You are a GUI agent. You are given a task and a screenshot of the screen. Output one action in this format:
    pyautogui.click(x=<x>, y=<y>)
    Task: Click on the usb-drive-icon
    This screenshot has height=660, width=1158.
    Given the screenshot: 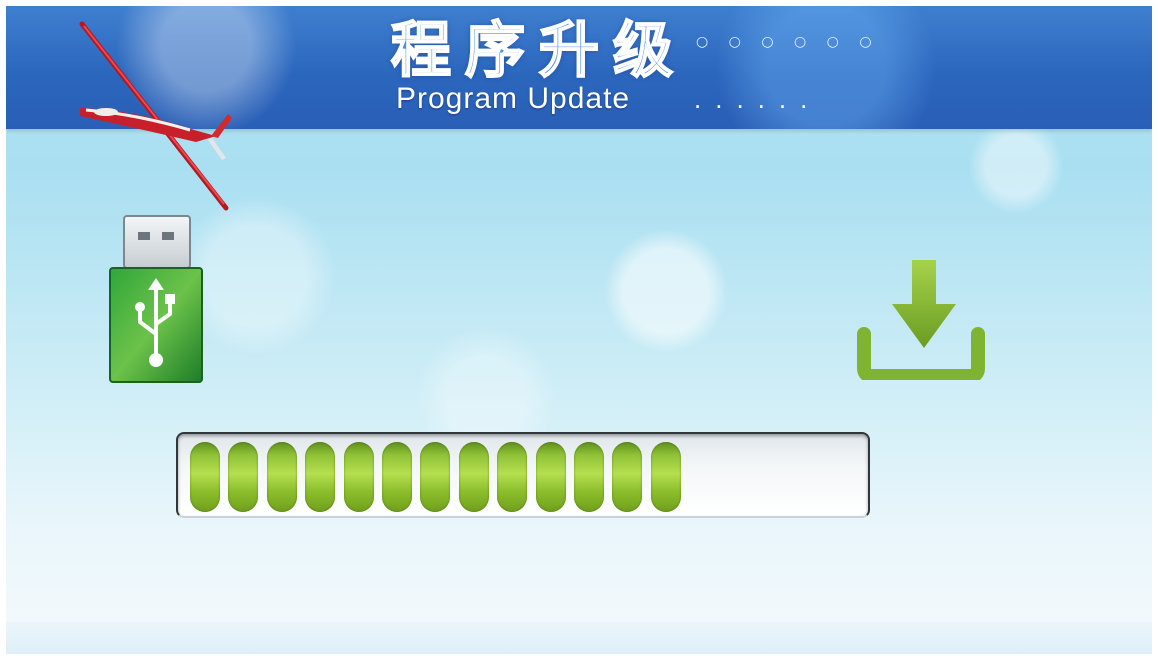 What is the action you would take?
    pyautogui.click(x=156, y=299)
    